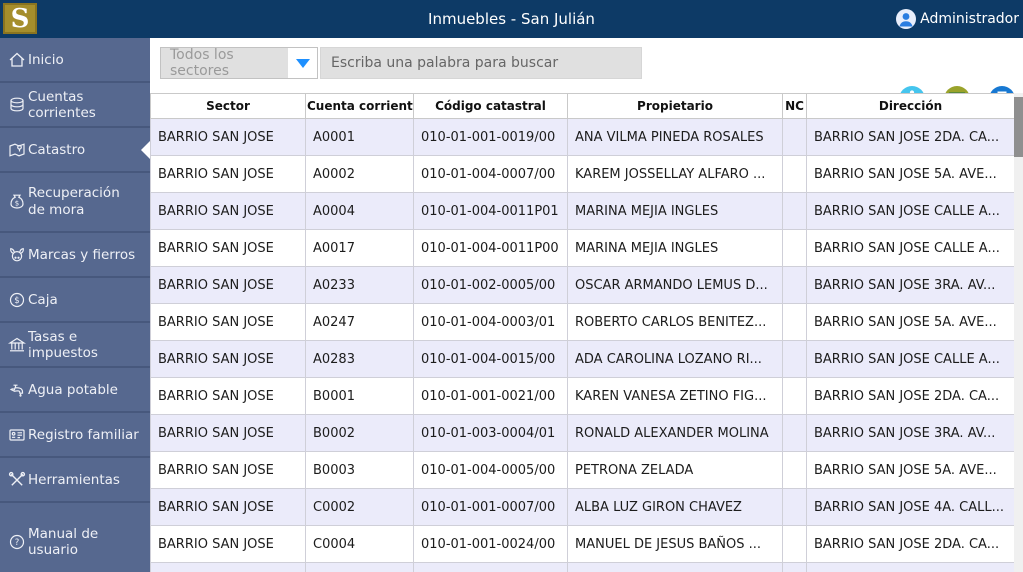 This screenshot has height=572, width=1023. I want to click on sidebar-item-label: Tasas e impuestos, so click(63, 344).